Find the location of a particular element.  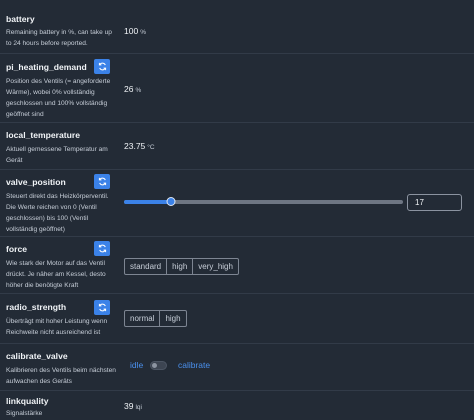

linkquality-value: 39 lqi is located at coordinates (133, 406).